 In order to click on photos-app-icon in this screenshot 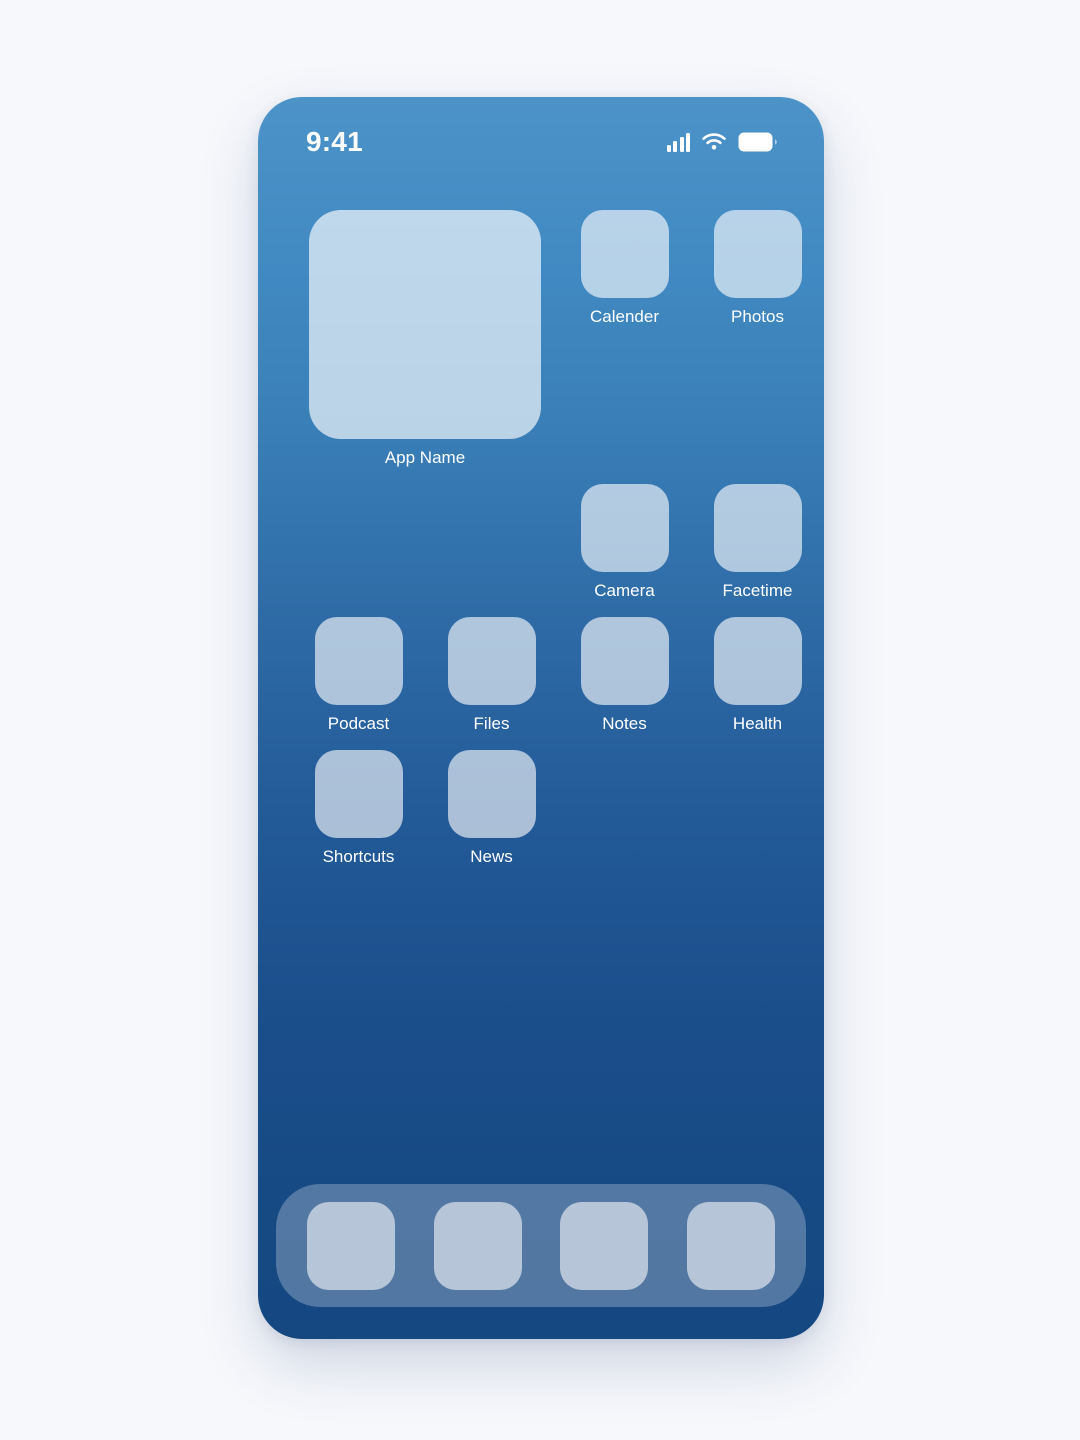, I will do `click(757, 254)`.